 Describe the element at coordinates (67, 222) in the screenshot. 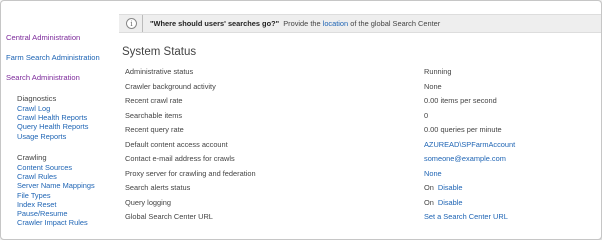

I see `nav-item-crawler-impact-rules: Crawler Impact Rules` at that location.